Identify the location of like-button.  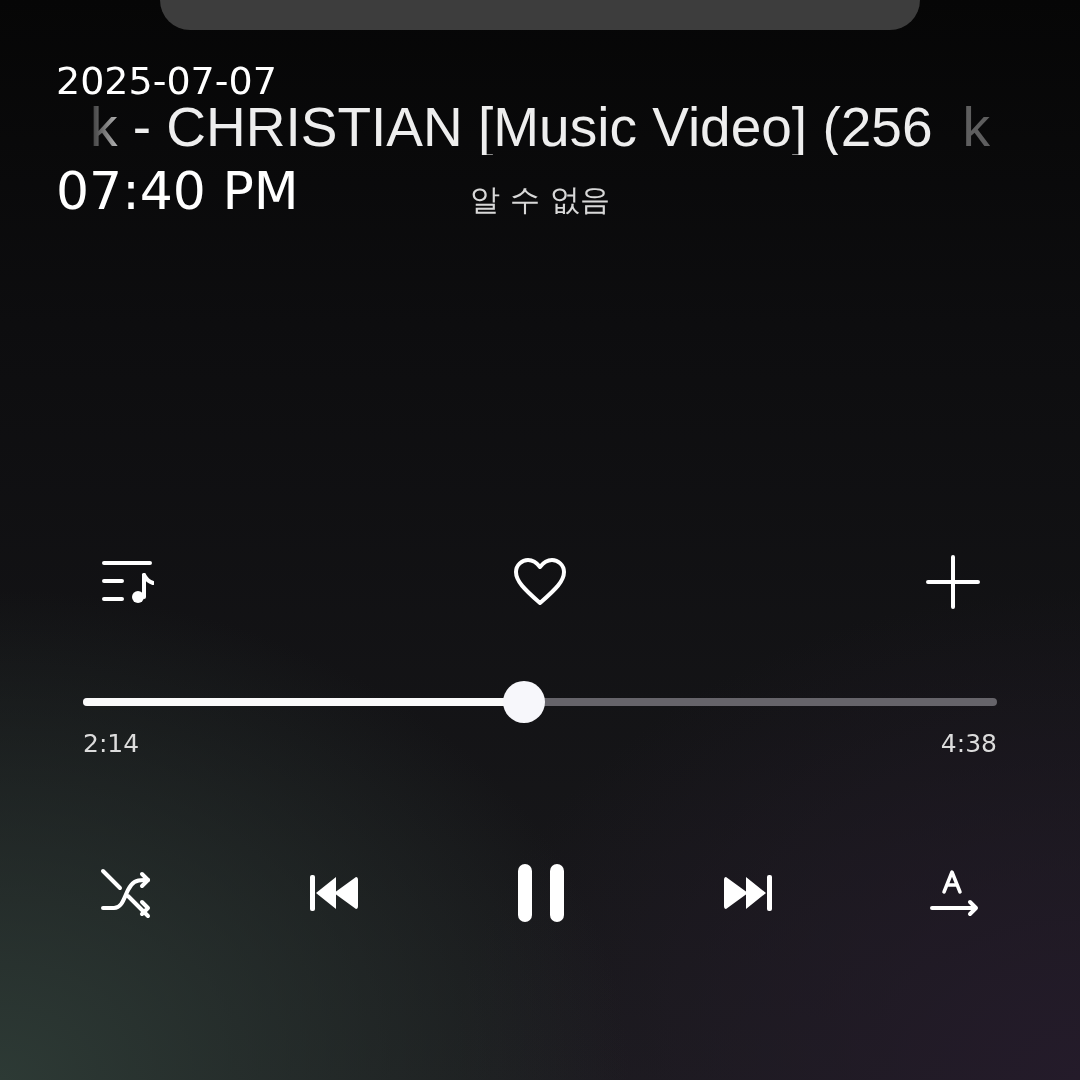
(540, 582).